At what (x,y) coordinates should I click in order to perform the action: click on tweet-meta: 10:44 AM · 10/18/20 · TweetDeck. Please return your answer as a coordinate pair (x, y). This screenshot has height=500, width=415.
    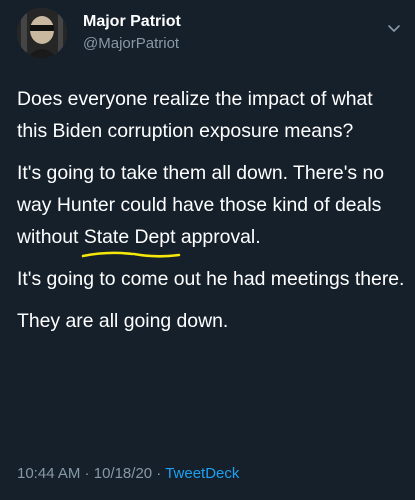
    Looking at the image, I should click on (128, 474).